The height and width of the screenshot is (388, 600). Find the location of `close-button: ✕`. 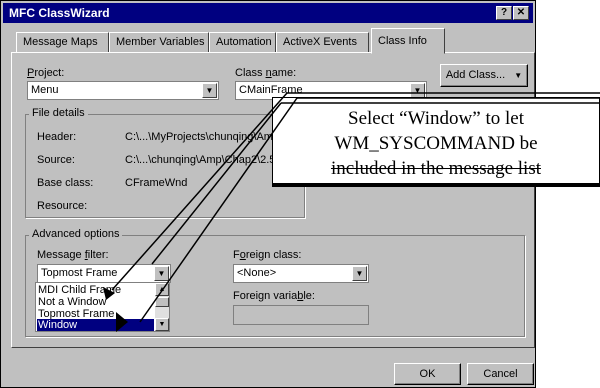

close-button: ✕ is located at coordinates (521, 13).